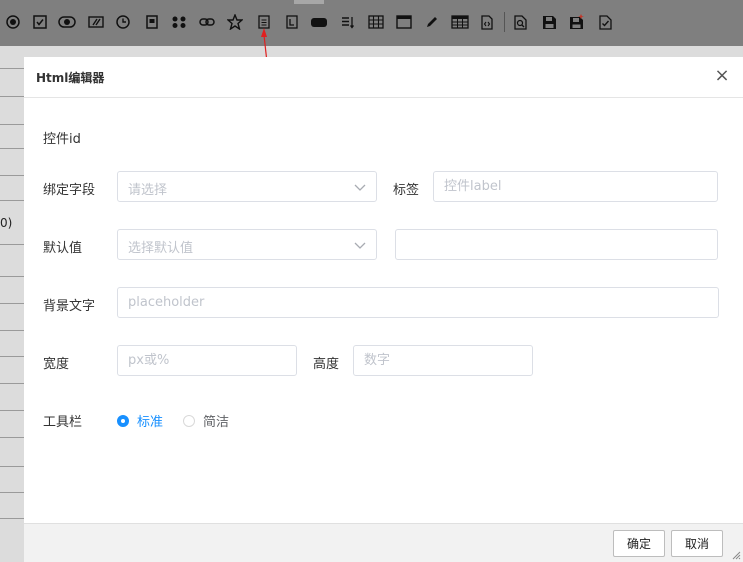 The width and height of the screenshot is (743, 562). I want to click on tag-label: 标签, so click(406, 190).